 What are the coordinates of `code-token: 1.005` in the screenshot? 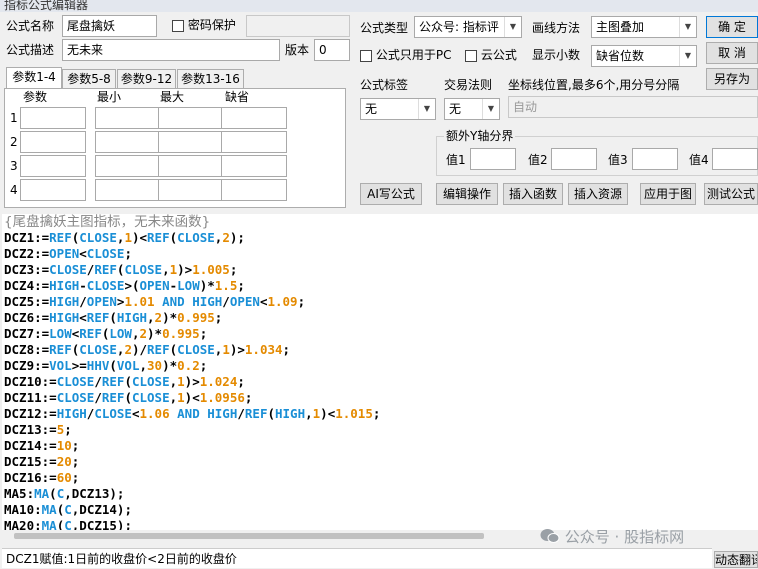 It's located at (211, 269).